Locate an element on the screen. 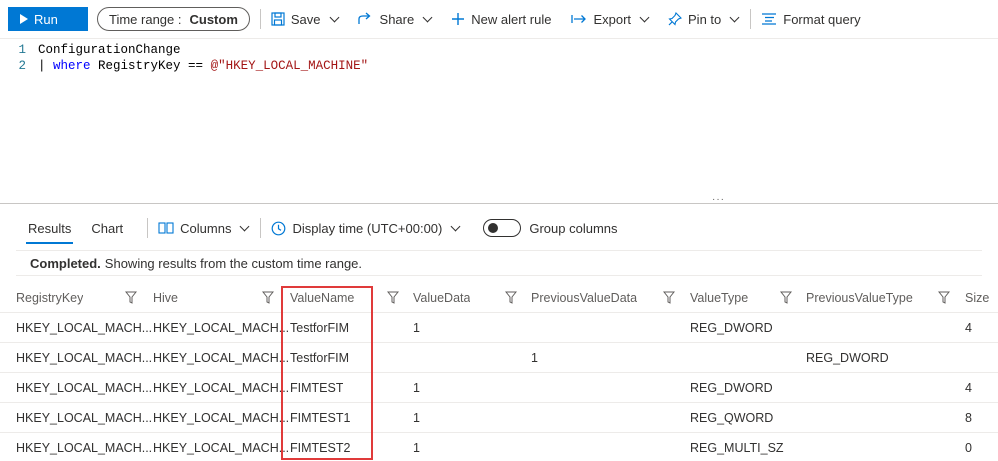  table-cell: 8 is located at coordinates (968, 418).